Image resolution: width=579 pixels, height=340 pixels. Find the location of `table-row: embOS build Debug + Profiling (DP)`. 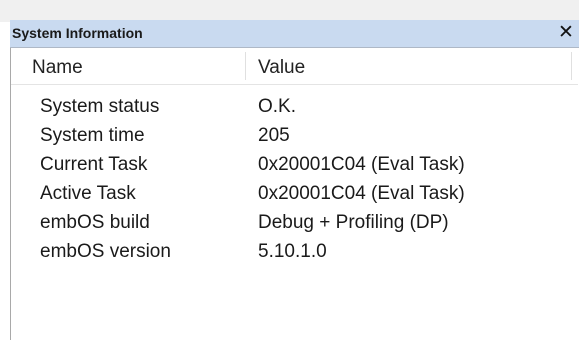

table-row: embOS build Debug + Profiling (DP) is located at coordinates (294, 226).